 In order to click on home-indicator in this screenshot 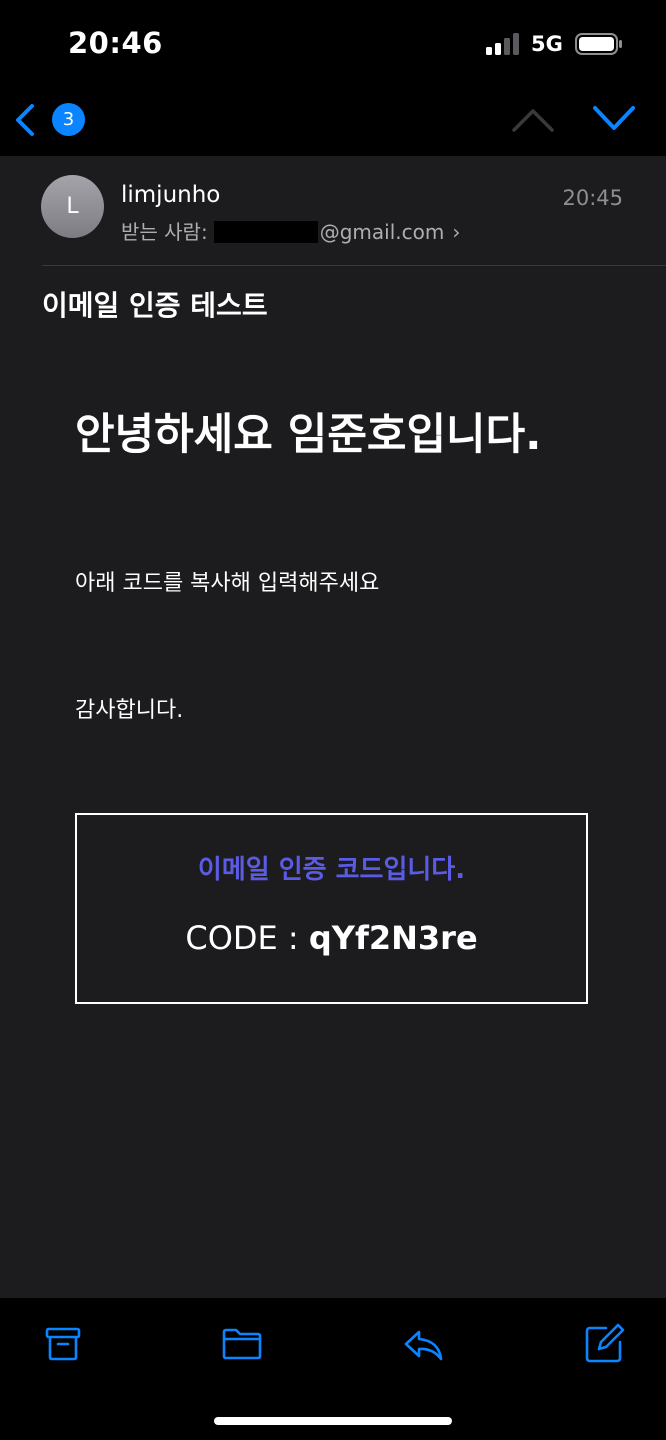, I will do `click(333, 1421)`.